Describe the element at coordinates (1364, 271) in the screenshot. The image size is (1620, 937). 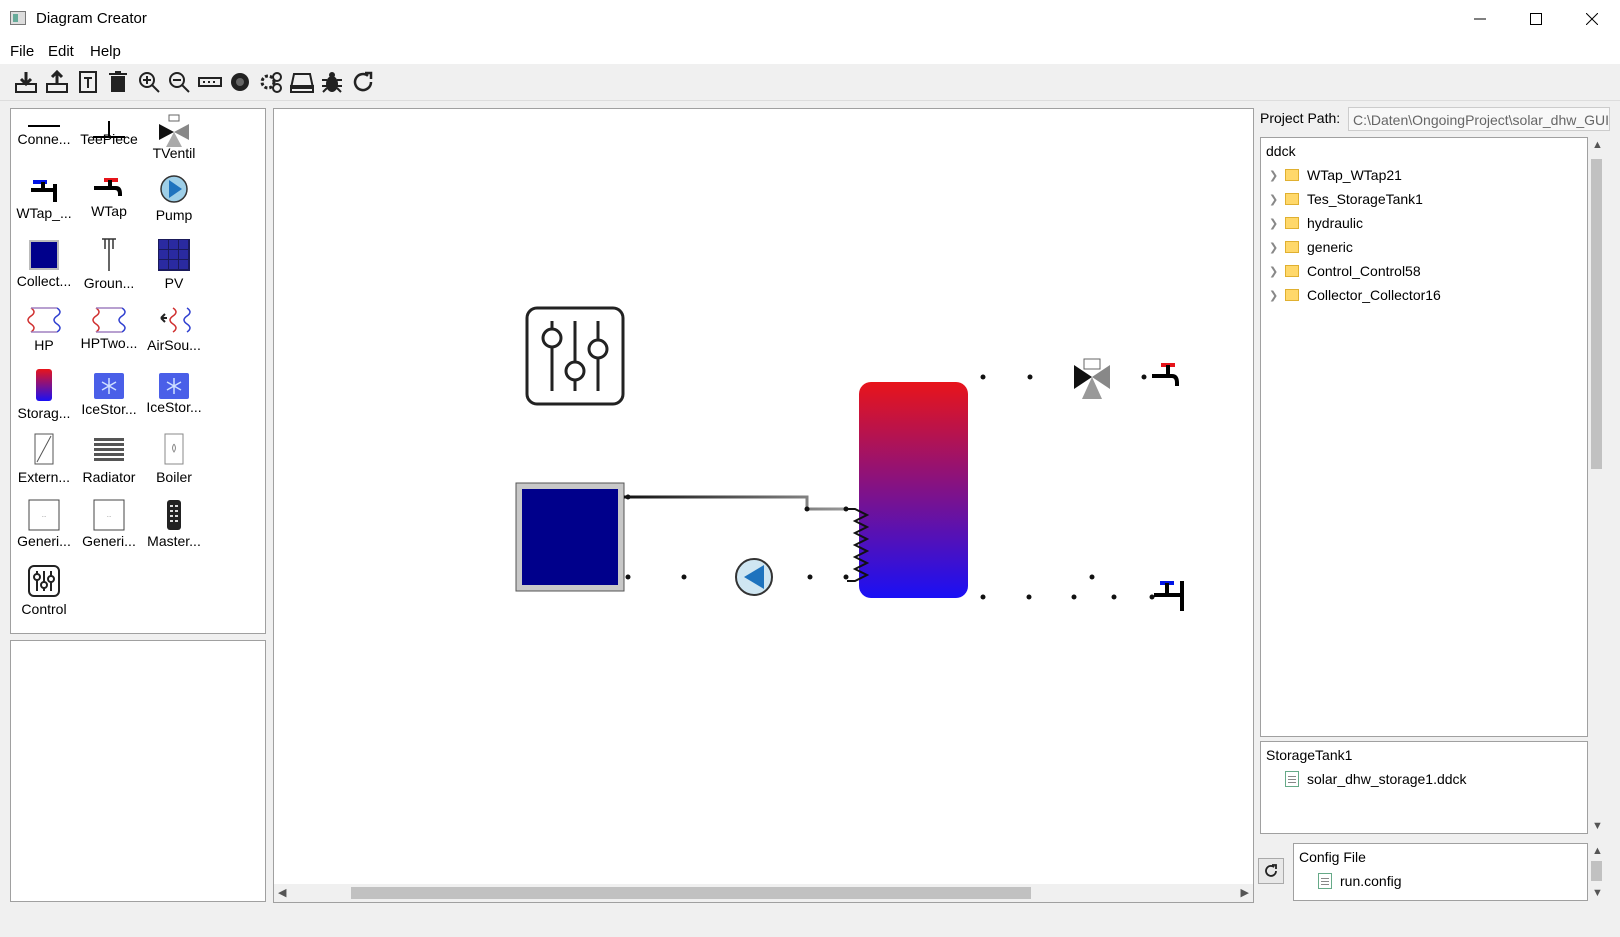
I see `tree-folder-label: Control_Control58` at that location.